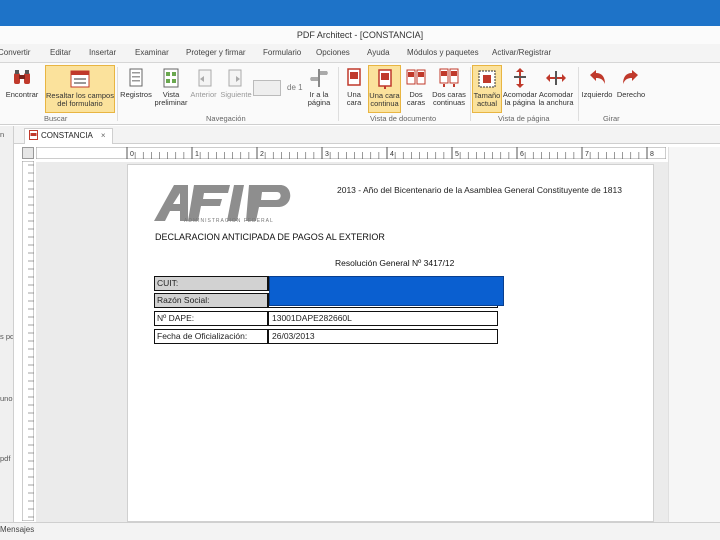  Describe the element at coordinates (354, 77) in the screenshot. I see `single-page-icon` at that location.